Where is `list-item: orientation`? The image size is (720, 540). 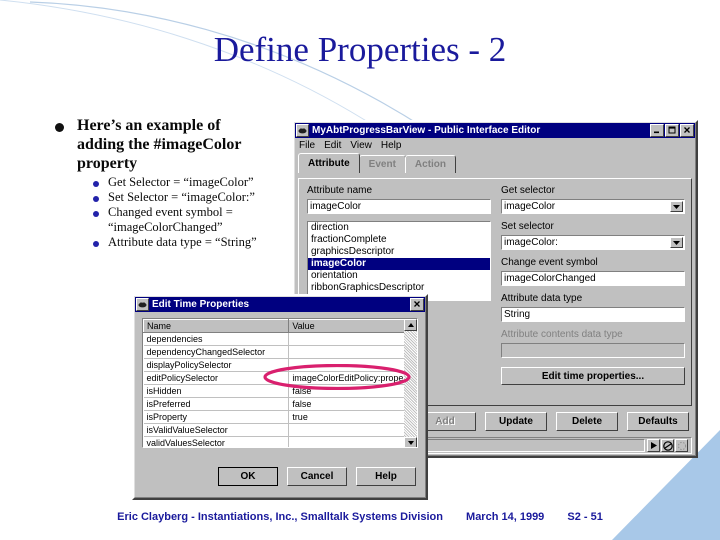
list-item: orientation is located at coordinates (399, 276).